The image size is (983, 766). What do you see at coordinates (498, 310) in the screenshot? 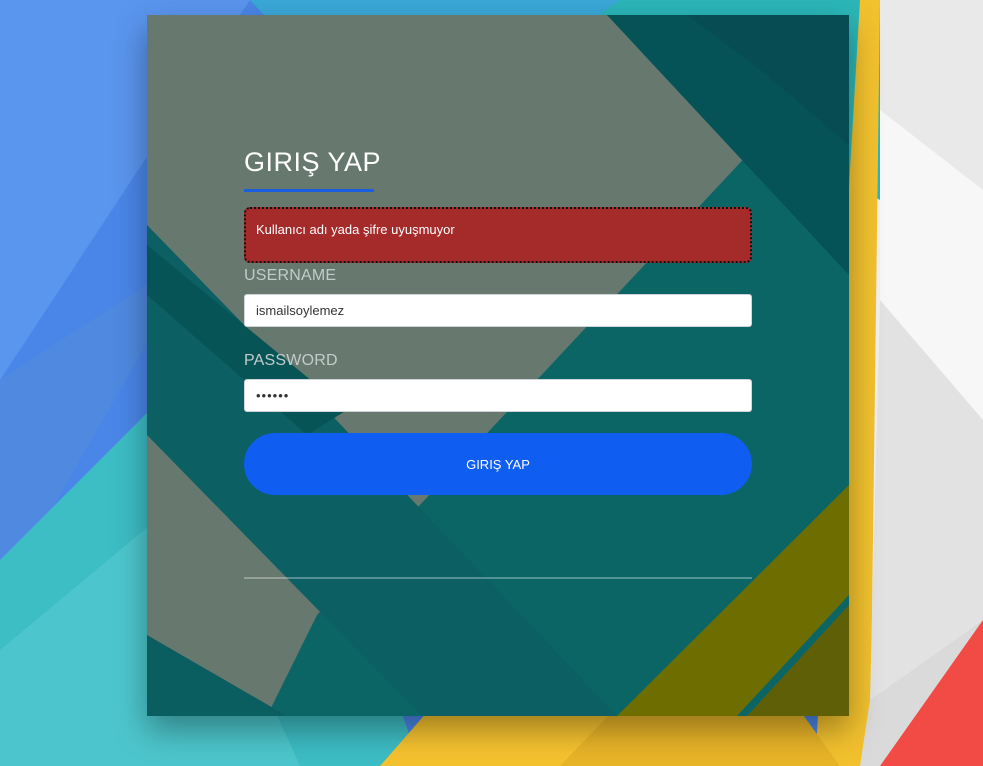
I see `username-input` at bounding box center [498, 310].